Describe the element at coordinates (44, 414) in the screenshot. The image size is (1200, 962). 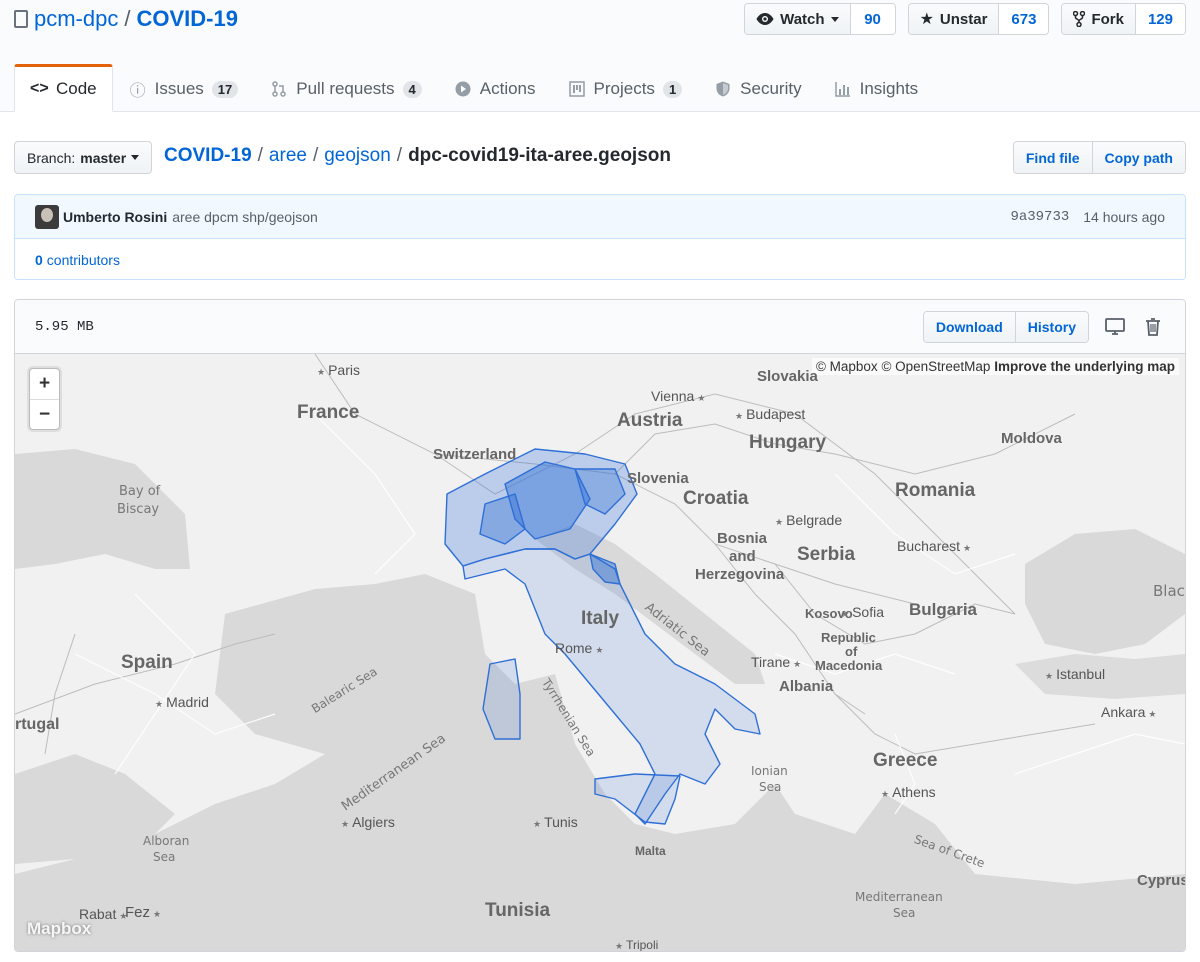
I see `zoom-out-button: −` at that location.